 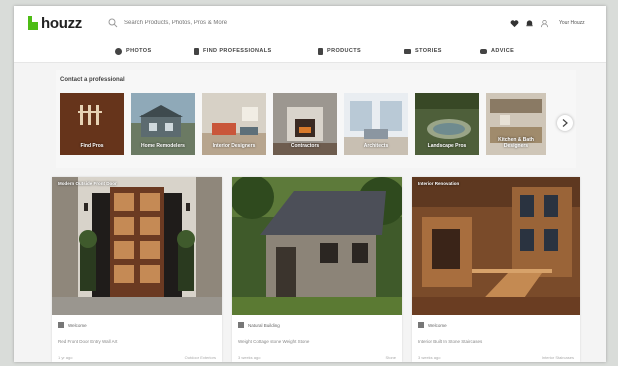 What do you see at coordinates (200, 357) in the screenshot?
I see `card-meta: Outdoor Exteriors` at bounding box center [200, 357].